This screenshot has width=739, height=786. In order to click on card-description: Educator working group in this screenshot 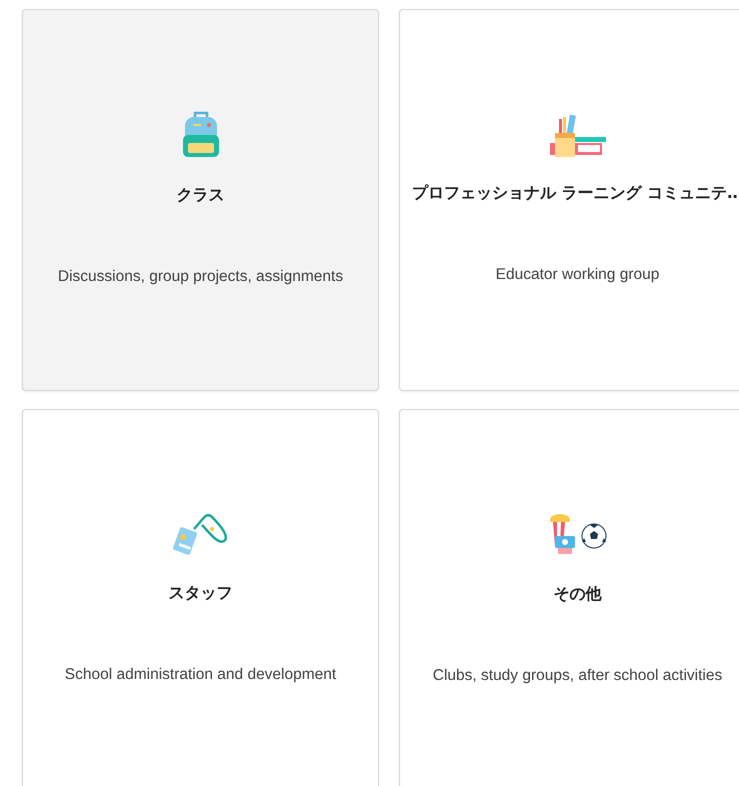, I will do `click(578, 274)`.